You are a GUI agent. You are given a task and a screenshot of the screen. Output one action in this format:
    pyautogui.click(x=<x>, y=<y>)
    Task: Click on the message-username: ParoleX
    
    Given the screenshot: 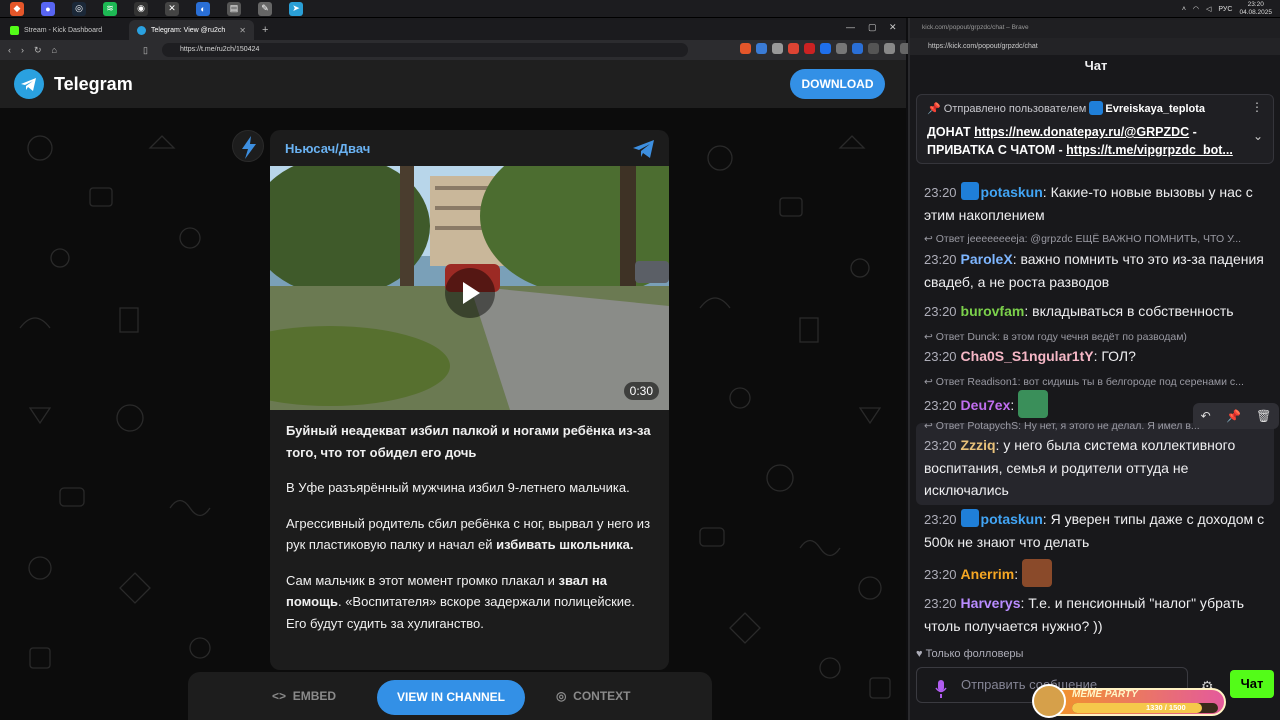 What is the action you would take?
    pyautogui.click(x=987, y=259)
    